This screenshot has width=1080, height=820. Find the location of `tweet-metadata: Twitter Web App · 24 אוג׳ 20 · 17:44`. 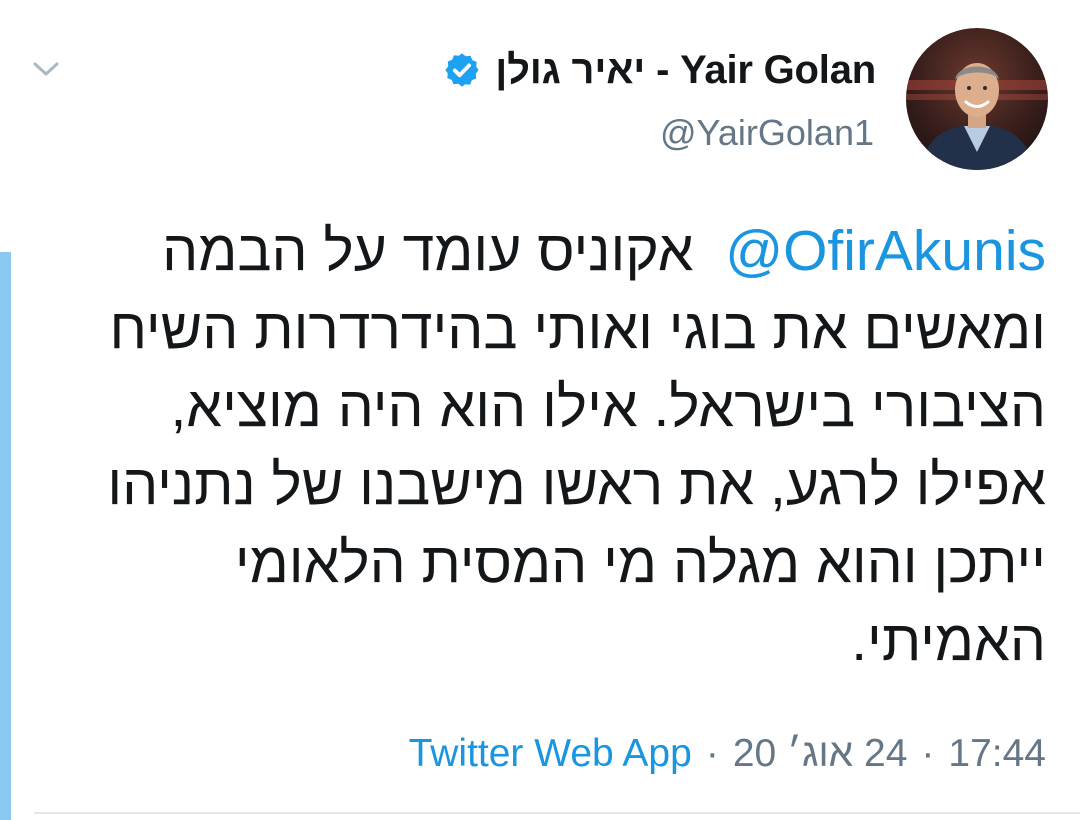

tweet-metadata: Twitter Web App · 24 אוג׳ 20 · 17:44 is located at coordinates (727, 754).